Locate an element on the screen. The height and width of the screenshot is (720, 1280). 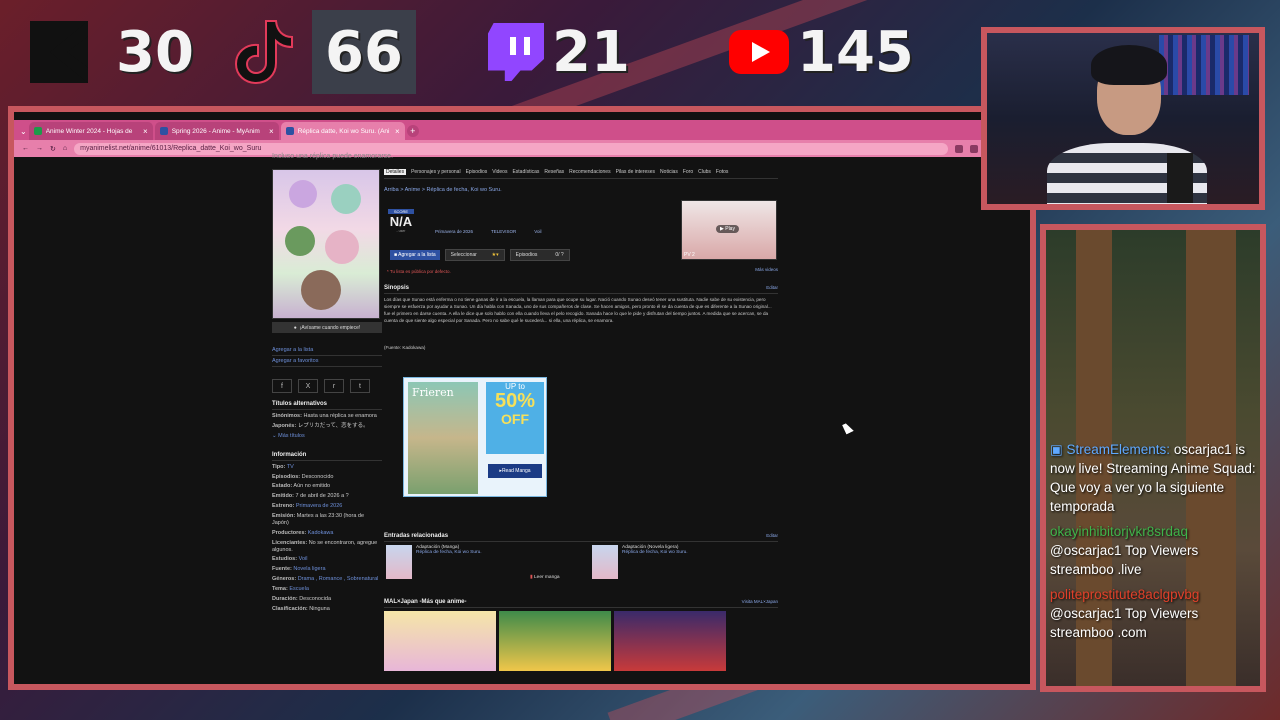
microphone is located at coordinates (1180, 178).